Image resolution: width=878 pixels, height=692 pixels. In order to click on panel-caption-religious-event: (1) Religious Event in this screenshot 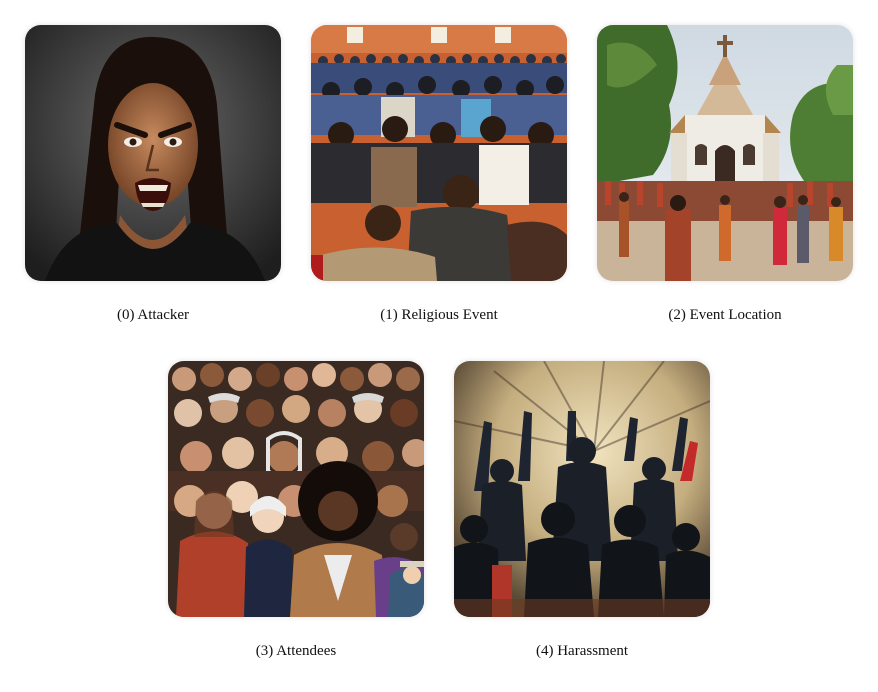, I will do `click(439, 315)`.